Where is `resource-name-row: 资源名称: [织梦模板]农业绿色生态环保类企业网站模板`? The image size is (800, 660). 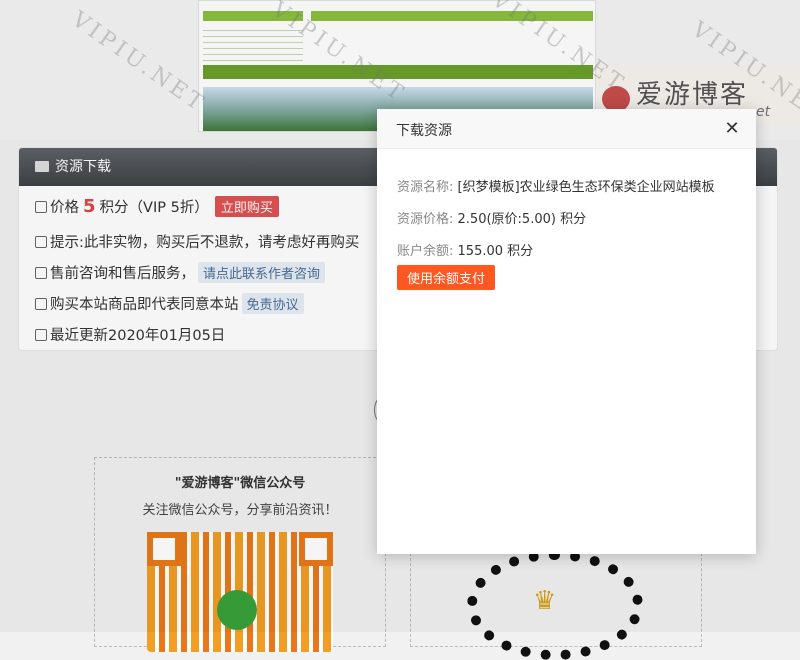
resource-name-row: 资源名称: [织梦模板]农业绿色生态环保类企业网站模板 is located at coordinates (556, 187).